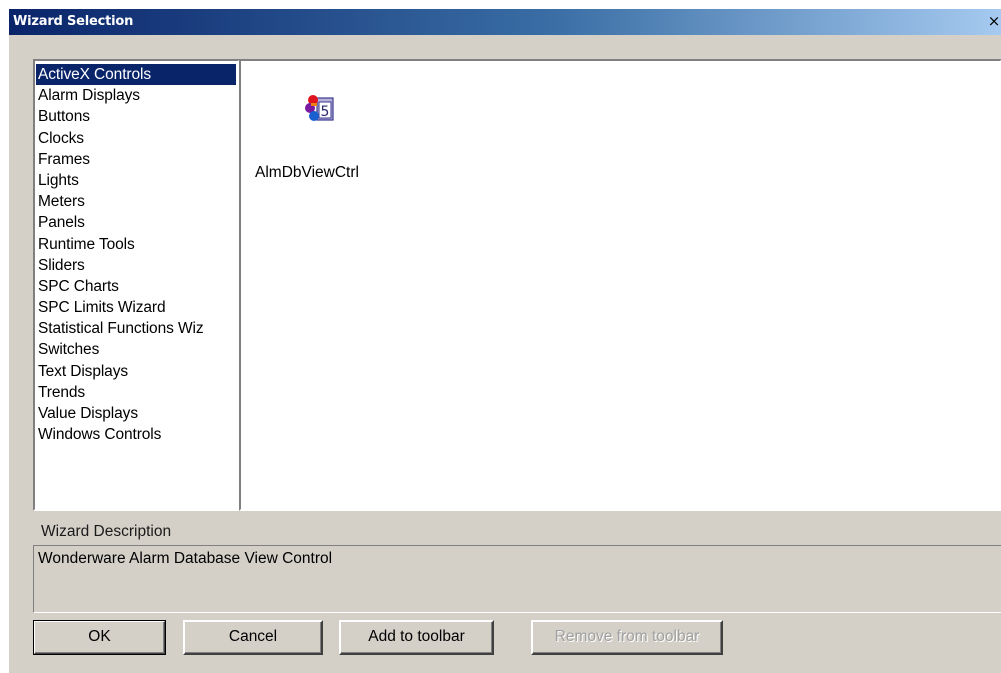  I want to click on wizard-description-text: Wonderware Alarm Database View Control, so click(185, 558).